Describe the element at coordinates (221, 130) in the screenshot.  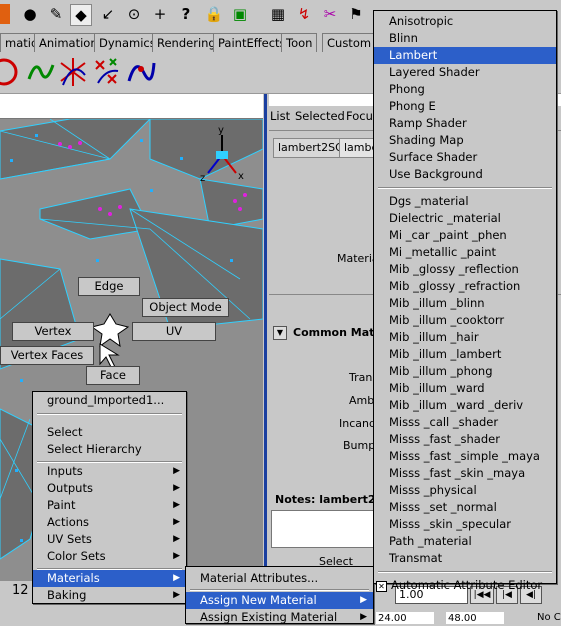
I see `svg-text: y` at that location.